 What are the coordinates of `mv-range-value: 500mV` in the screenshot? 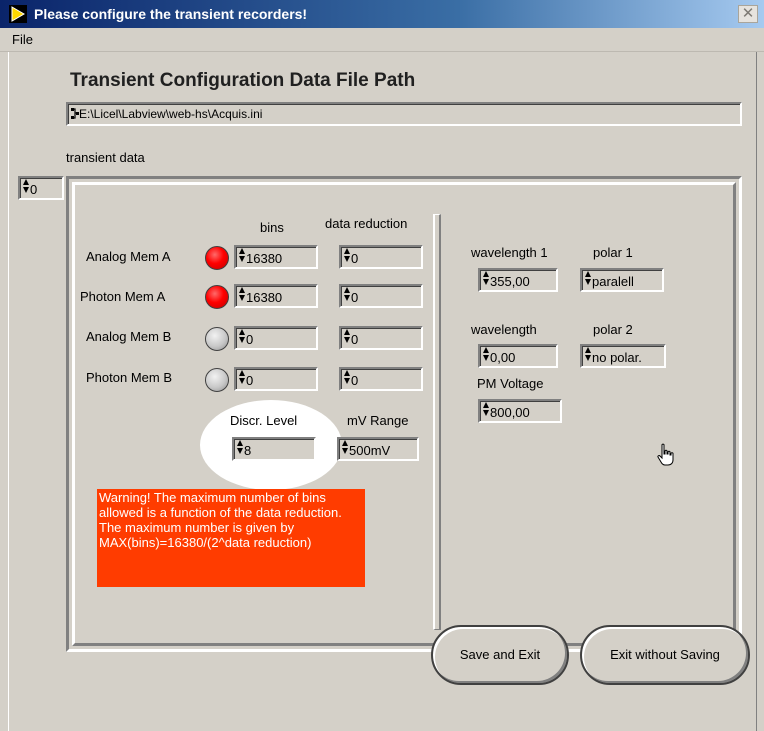 It's located at (370, 450).